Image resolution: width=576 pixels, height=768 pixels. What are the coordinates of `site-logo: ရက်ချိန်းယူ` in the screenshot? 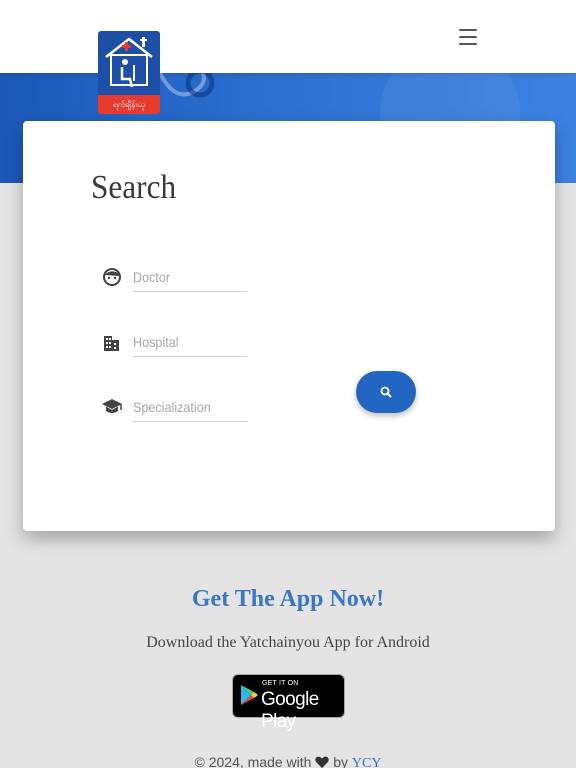 It's located at (129, 72).